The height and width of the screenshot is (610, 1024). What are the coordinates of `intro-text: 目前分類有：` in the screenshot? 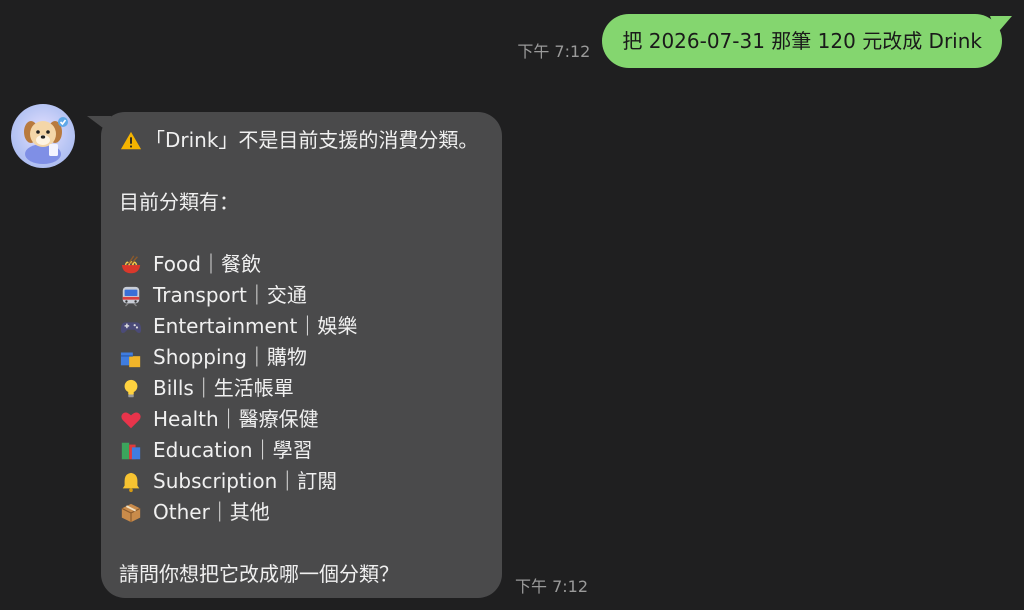 It's located at (179, 202).